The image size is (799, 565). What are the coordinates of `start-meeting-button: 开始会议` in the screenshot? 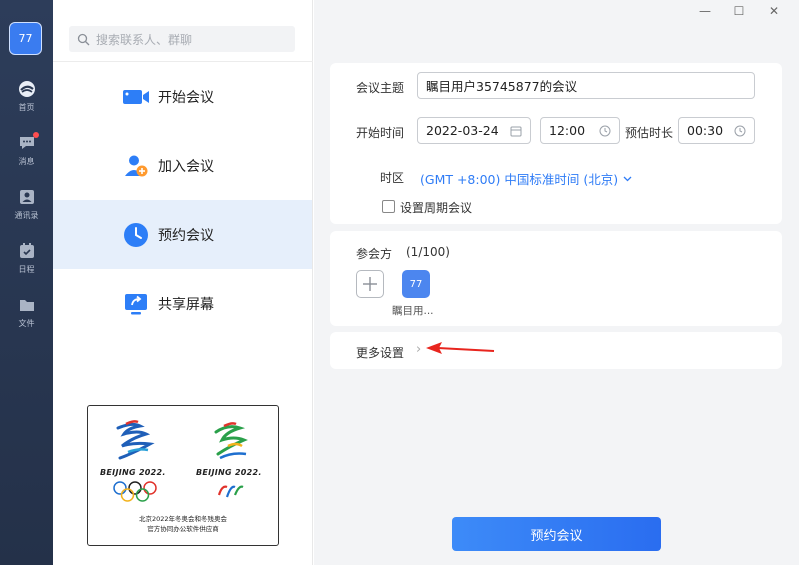 It's located at (182, 96).